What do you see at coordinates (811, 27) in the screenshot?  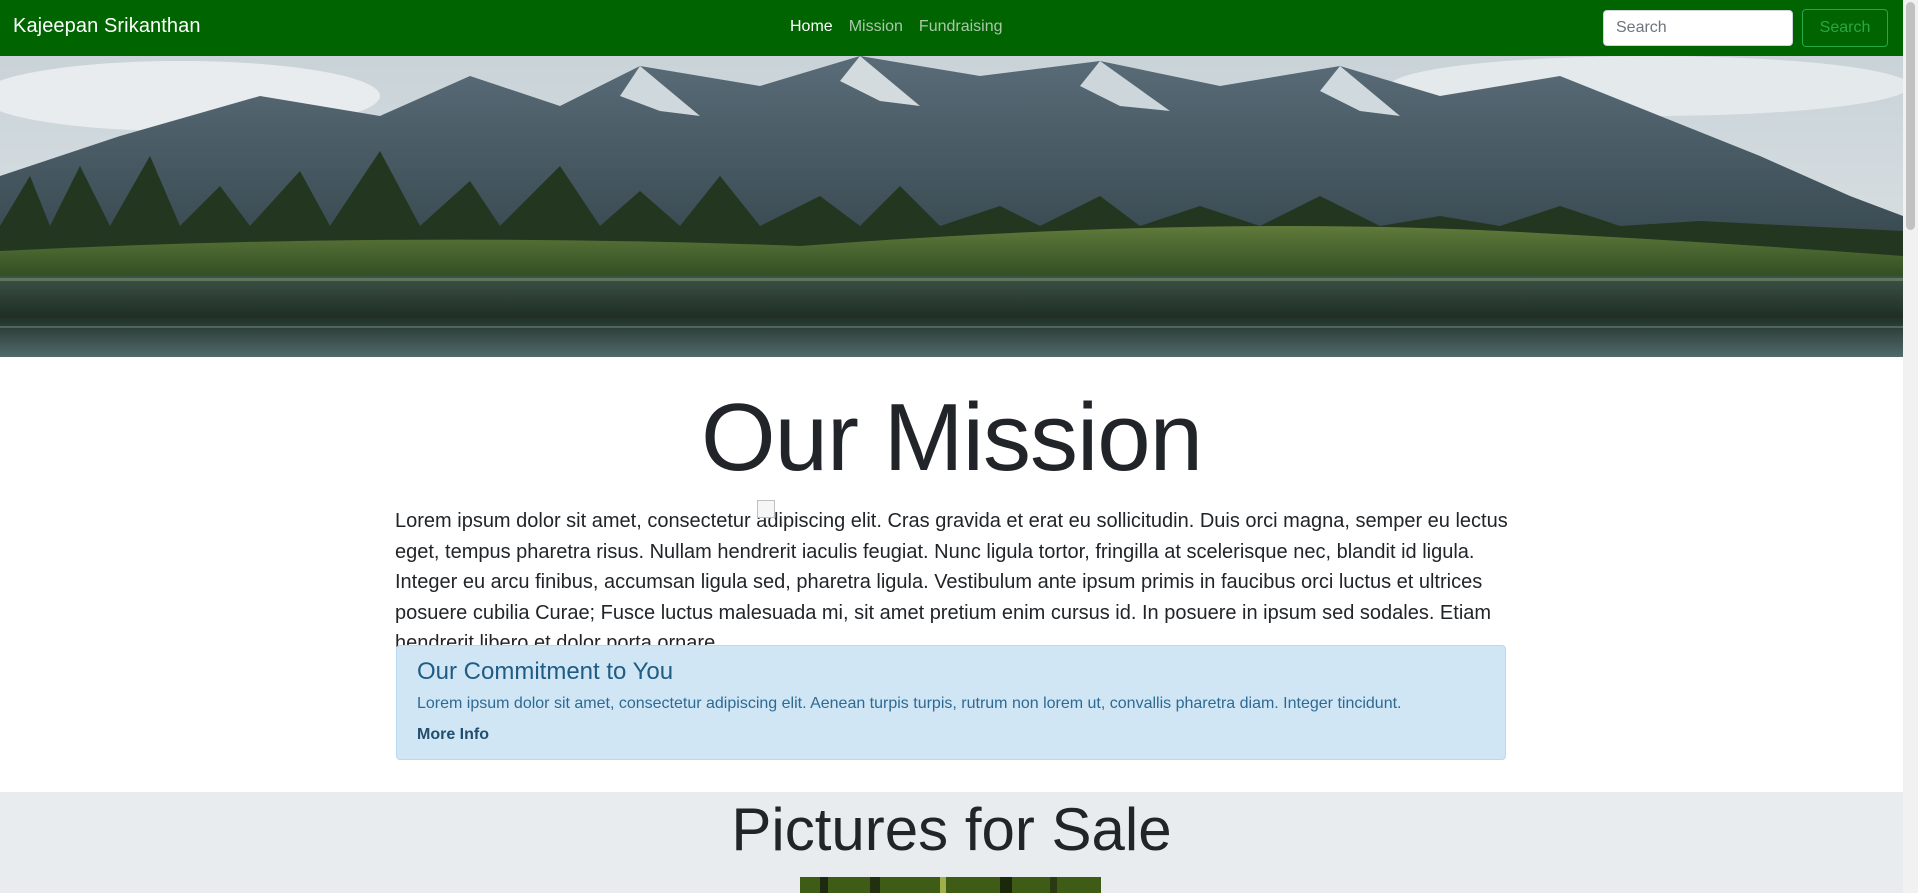 I see `nav-link-home: Home` at bounding box center [811, 27].